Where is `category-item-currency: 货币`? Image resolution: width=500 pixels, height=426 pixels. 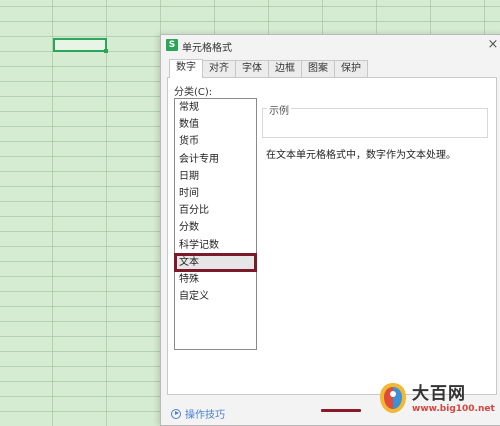
category-item-currency: 货币 is located at coordinates (215, 141).